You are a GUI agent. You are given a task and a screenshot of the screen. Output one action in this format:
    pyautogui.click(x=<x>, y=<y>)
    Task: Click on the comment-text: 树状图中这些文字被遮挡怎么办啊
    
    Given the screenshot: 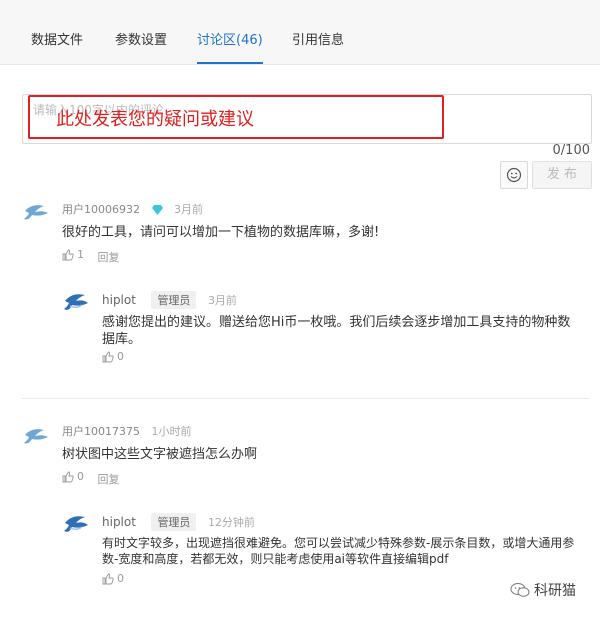 What is the action you would take?
    pyautogui.click(x=160, y=454)
    